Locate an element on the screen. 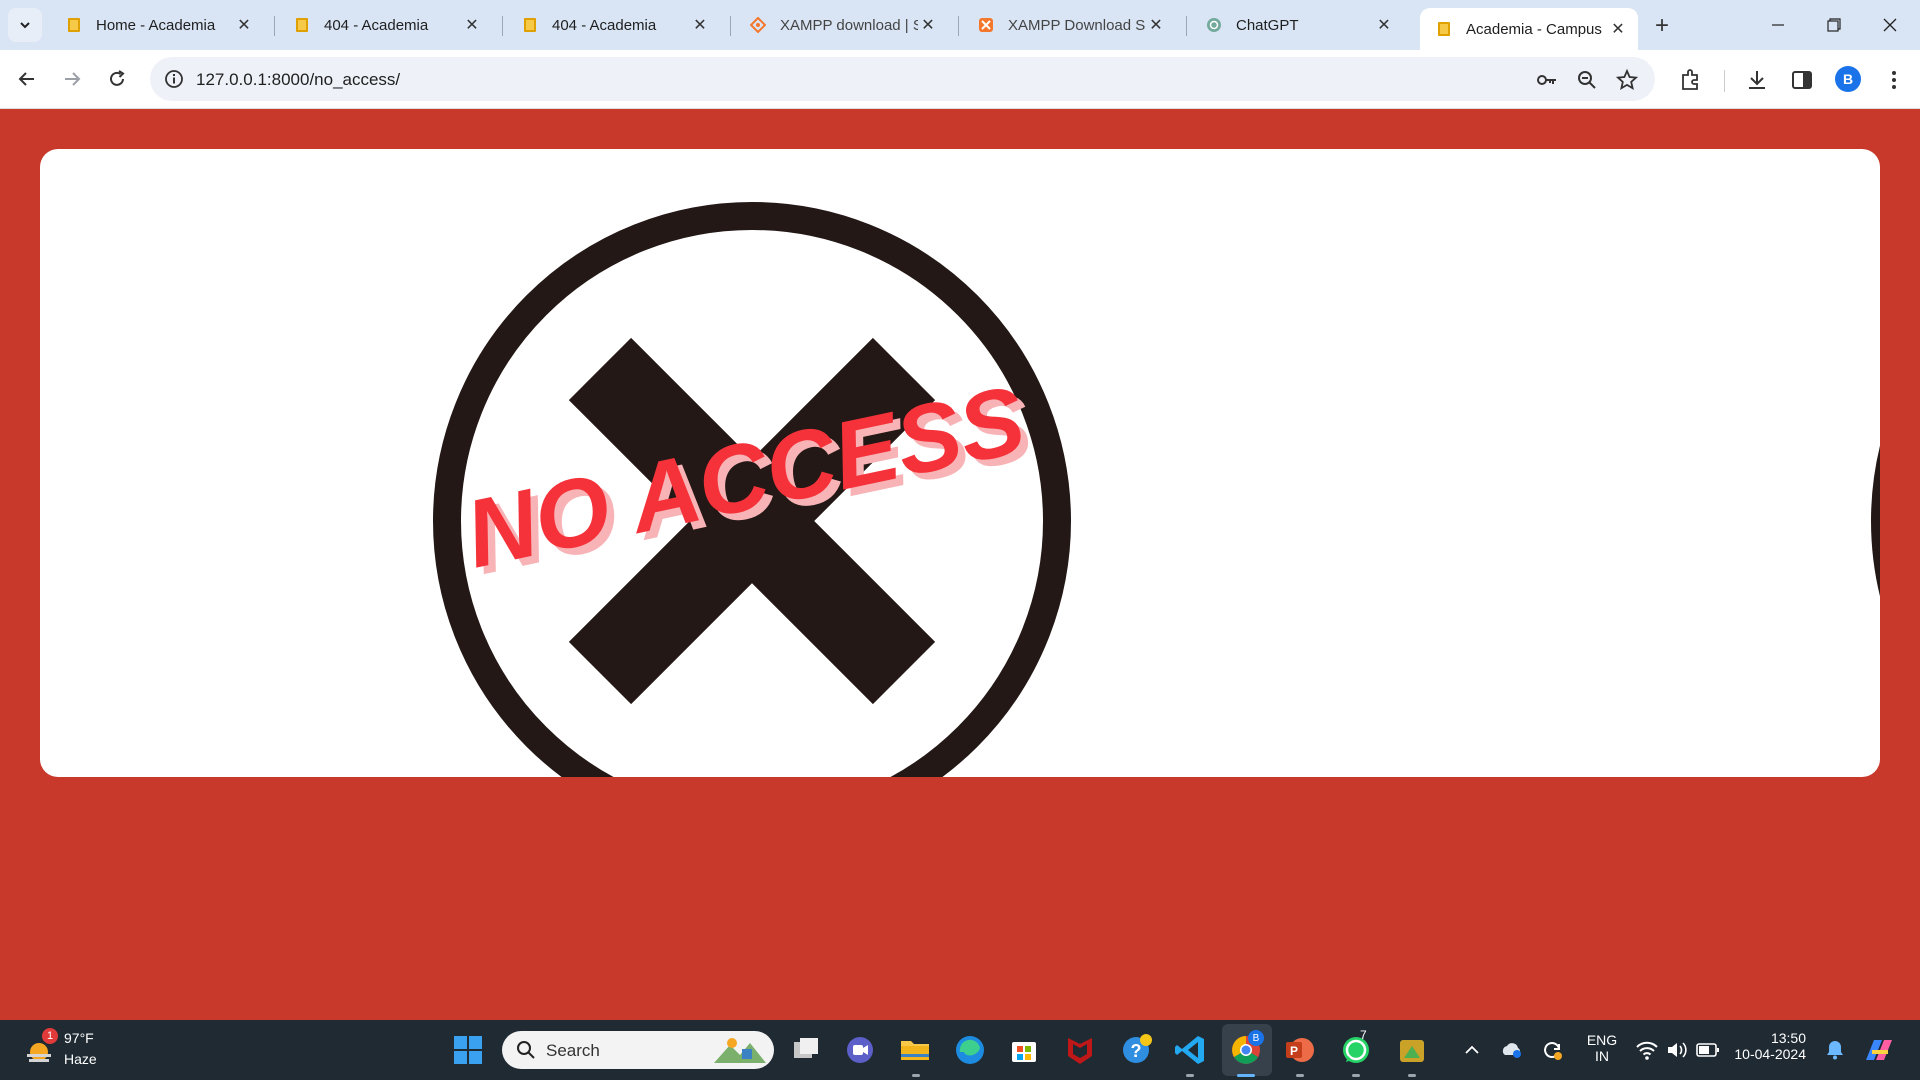 This screenshot has height=1080, width=1920. tab-search-button is located at coordinates (25, 25).